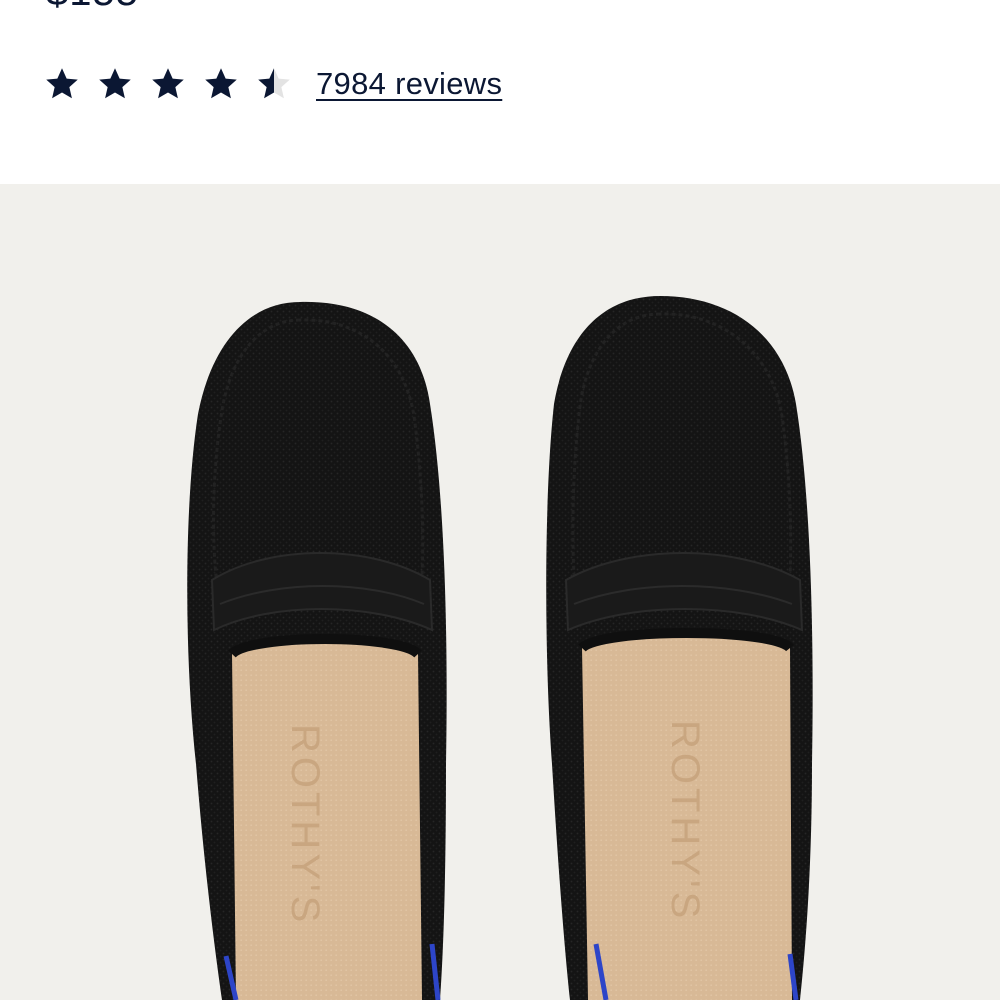 Image resolution: width=1000 pixels, height=1000 pixels. I want to click on star-half-icon, so click(274, 83).